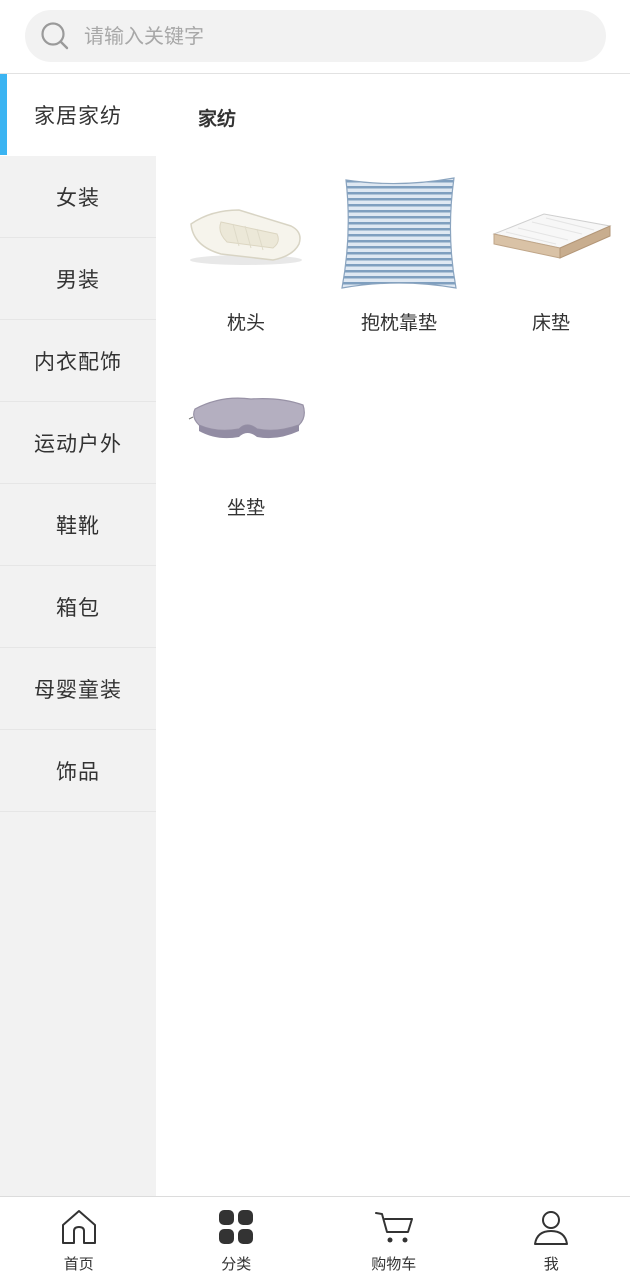  What do you see at coordinates (217, 117) in the screenshot?
I see `section-title: 家纺` at bounding box center [217, 117].